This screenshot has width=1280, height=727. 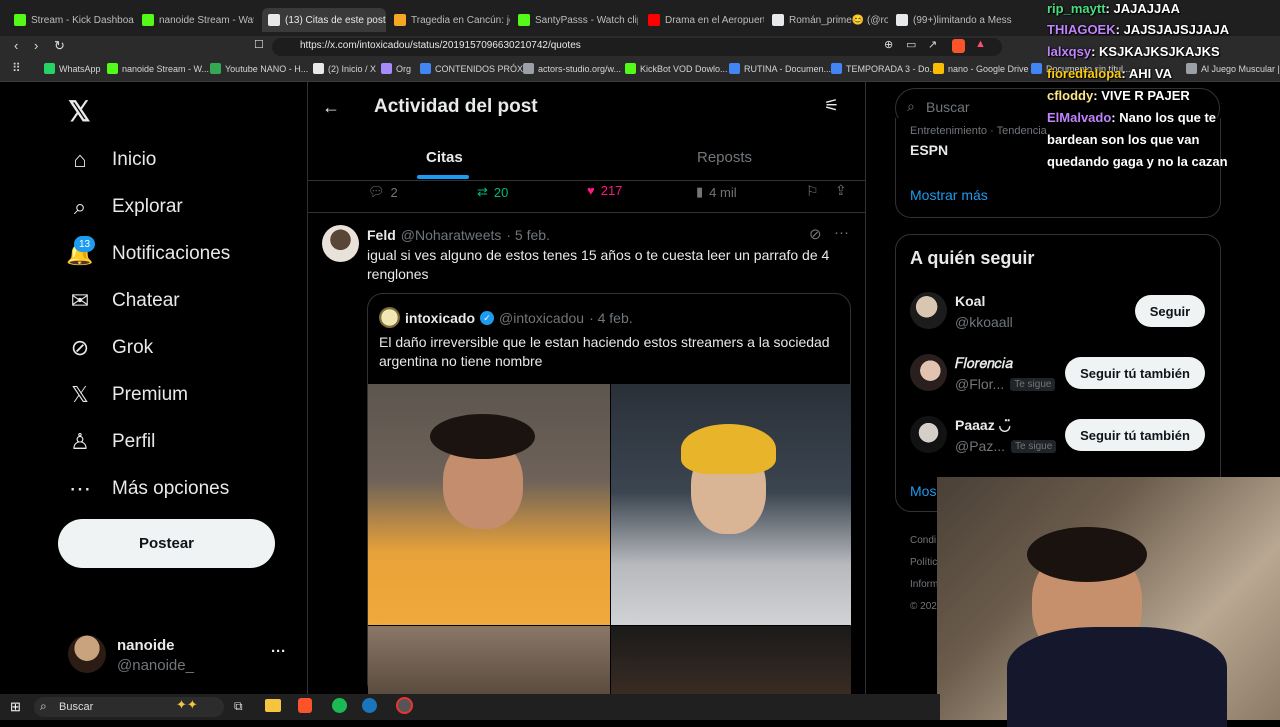 I want to click on like-action: ♥ 217, so click(x=604, y=190).